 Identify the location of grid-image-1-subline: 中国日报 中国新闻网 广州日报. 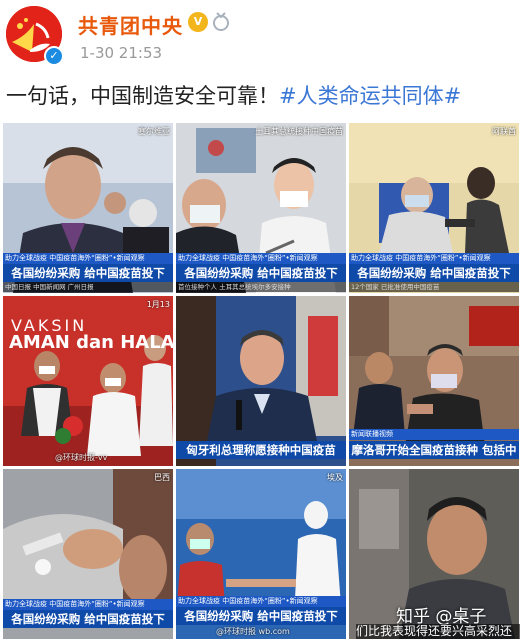
(88, 287).